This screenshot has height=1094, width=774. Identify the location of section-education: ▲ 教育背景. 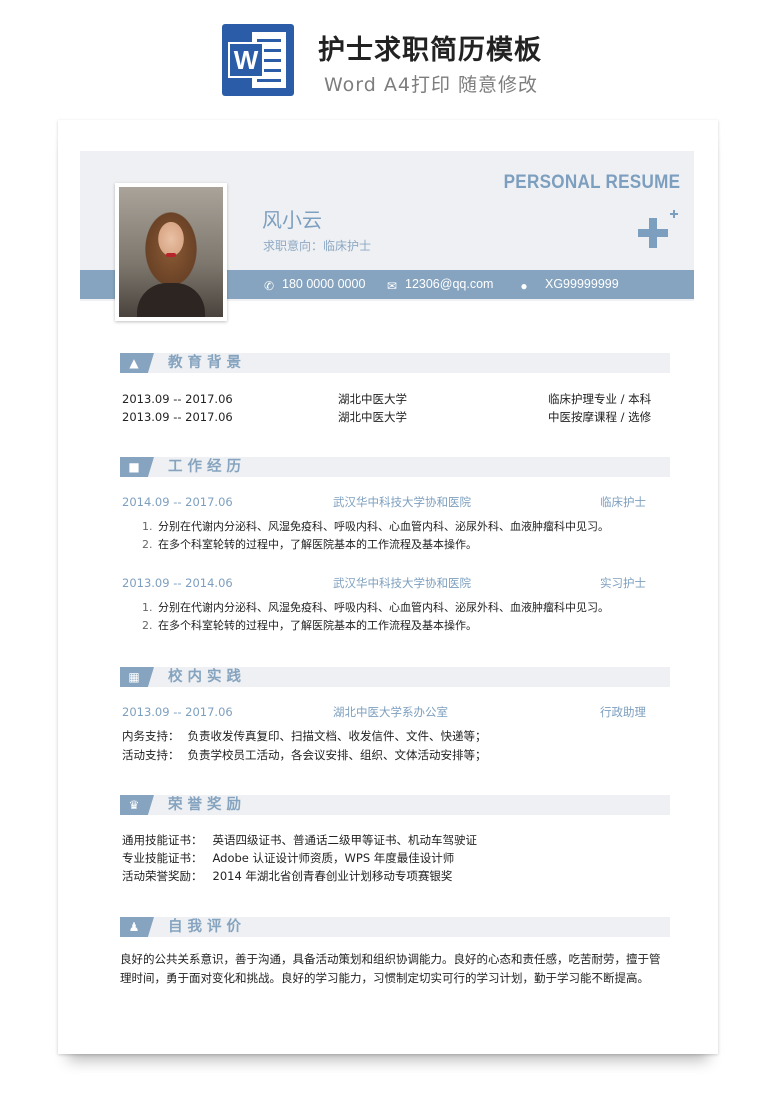
(395, 363).